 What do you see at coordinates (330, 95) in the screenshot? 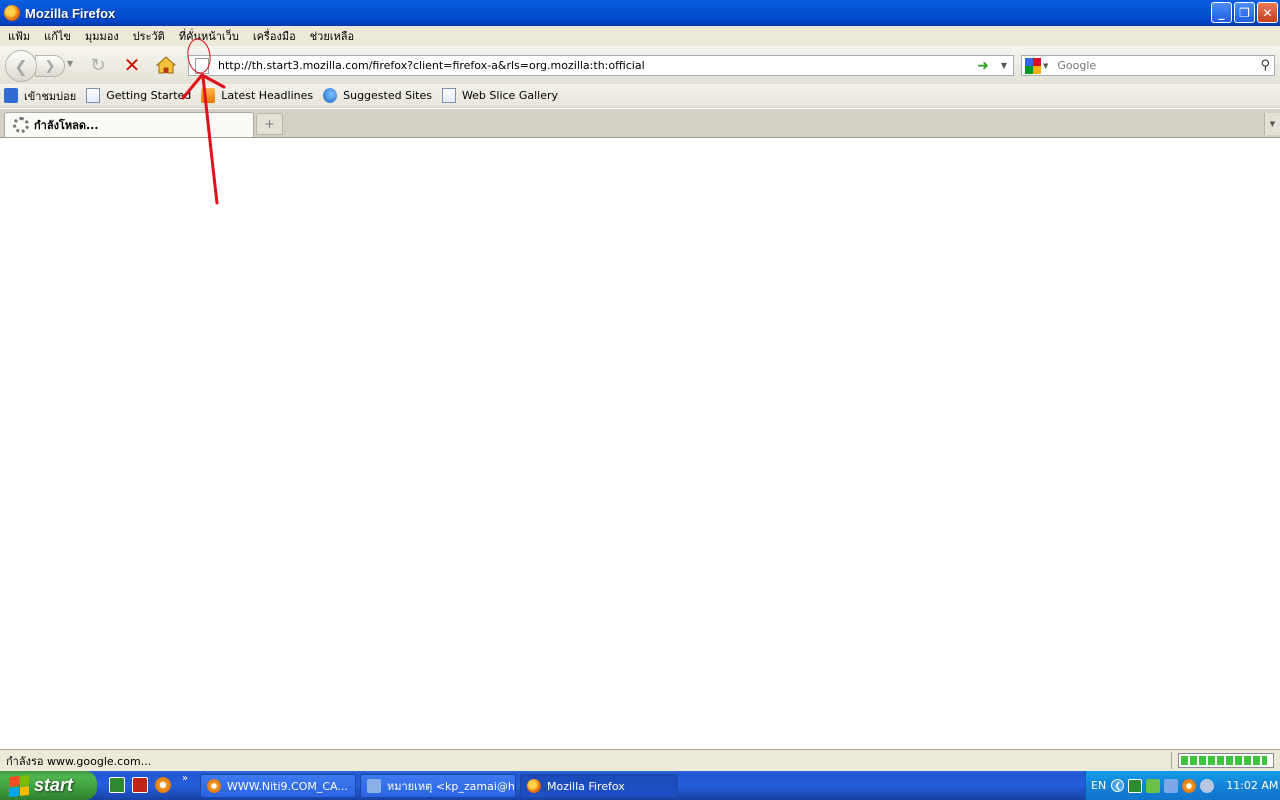
I see `ie-icon` at bounding box center [330, 95].